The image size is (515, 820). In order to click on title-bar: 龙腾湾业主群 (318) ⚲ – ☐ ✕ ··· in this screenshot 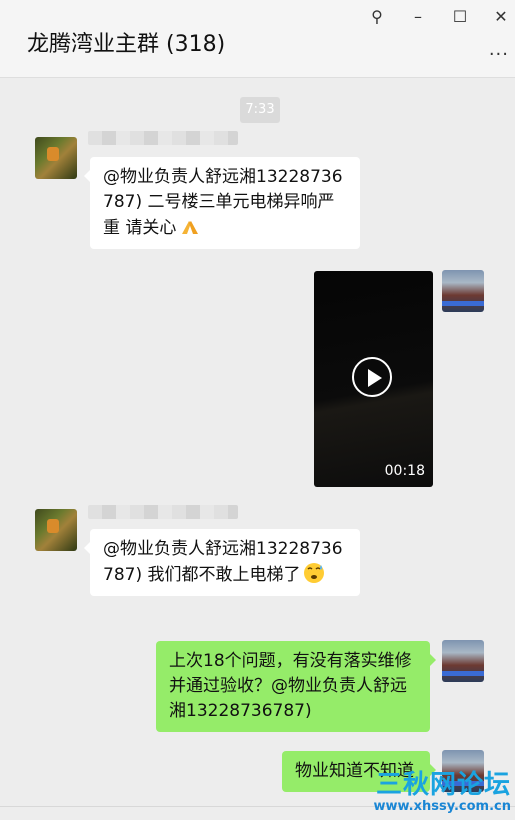, I will do `click(257, 39)`.